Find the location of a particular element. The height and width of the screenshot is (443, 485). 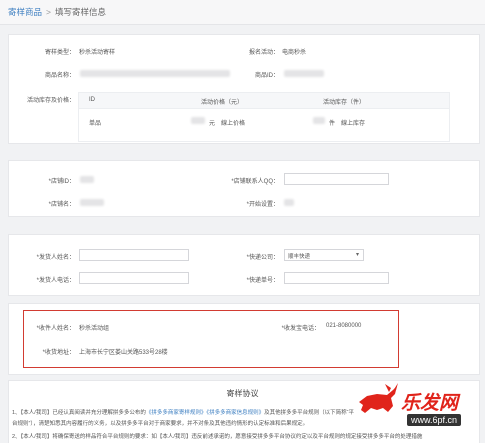

express-select: 顺丰快递 ▾ is located at coordinates (324, 255).